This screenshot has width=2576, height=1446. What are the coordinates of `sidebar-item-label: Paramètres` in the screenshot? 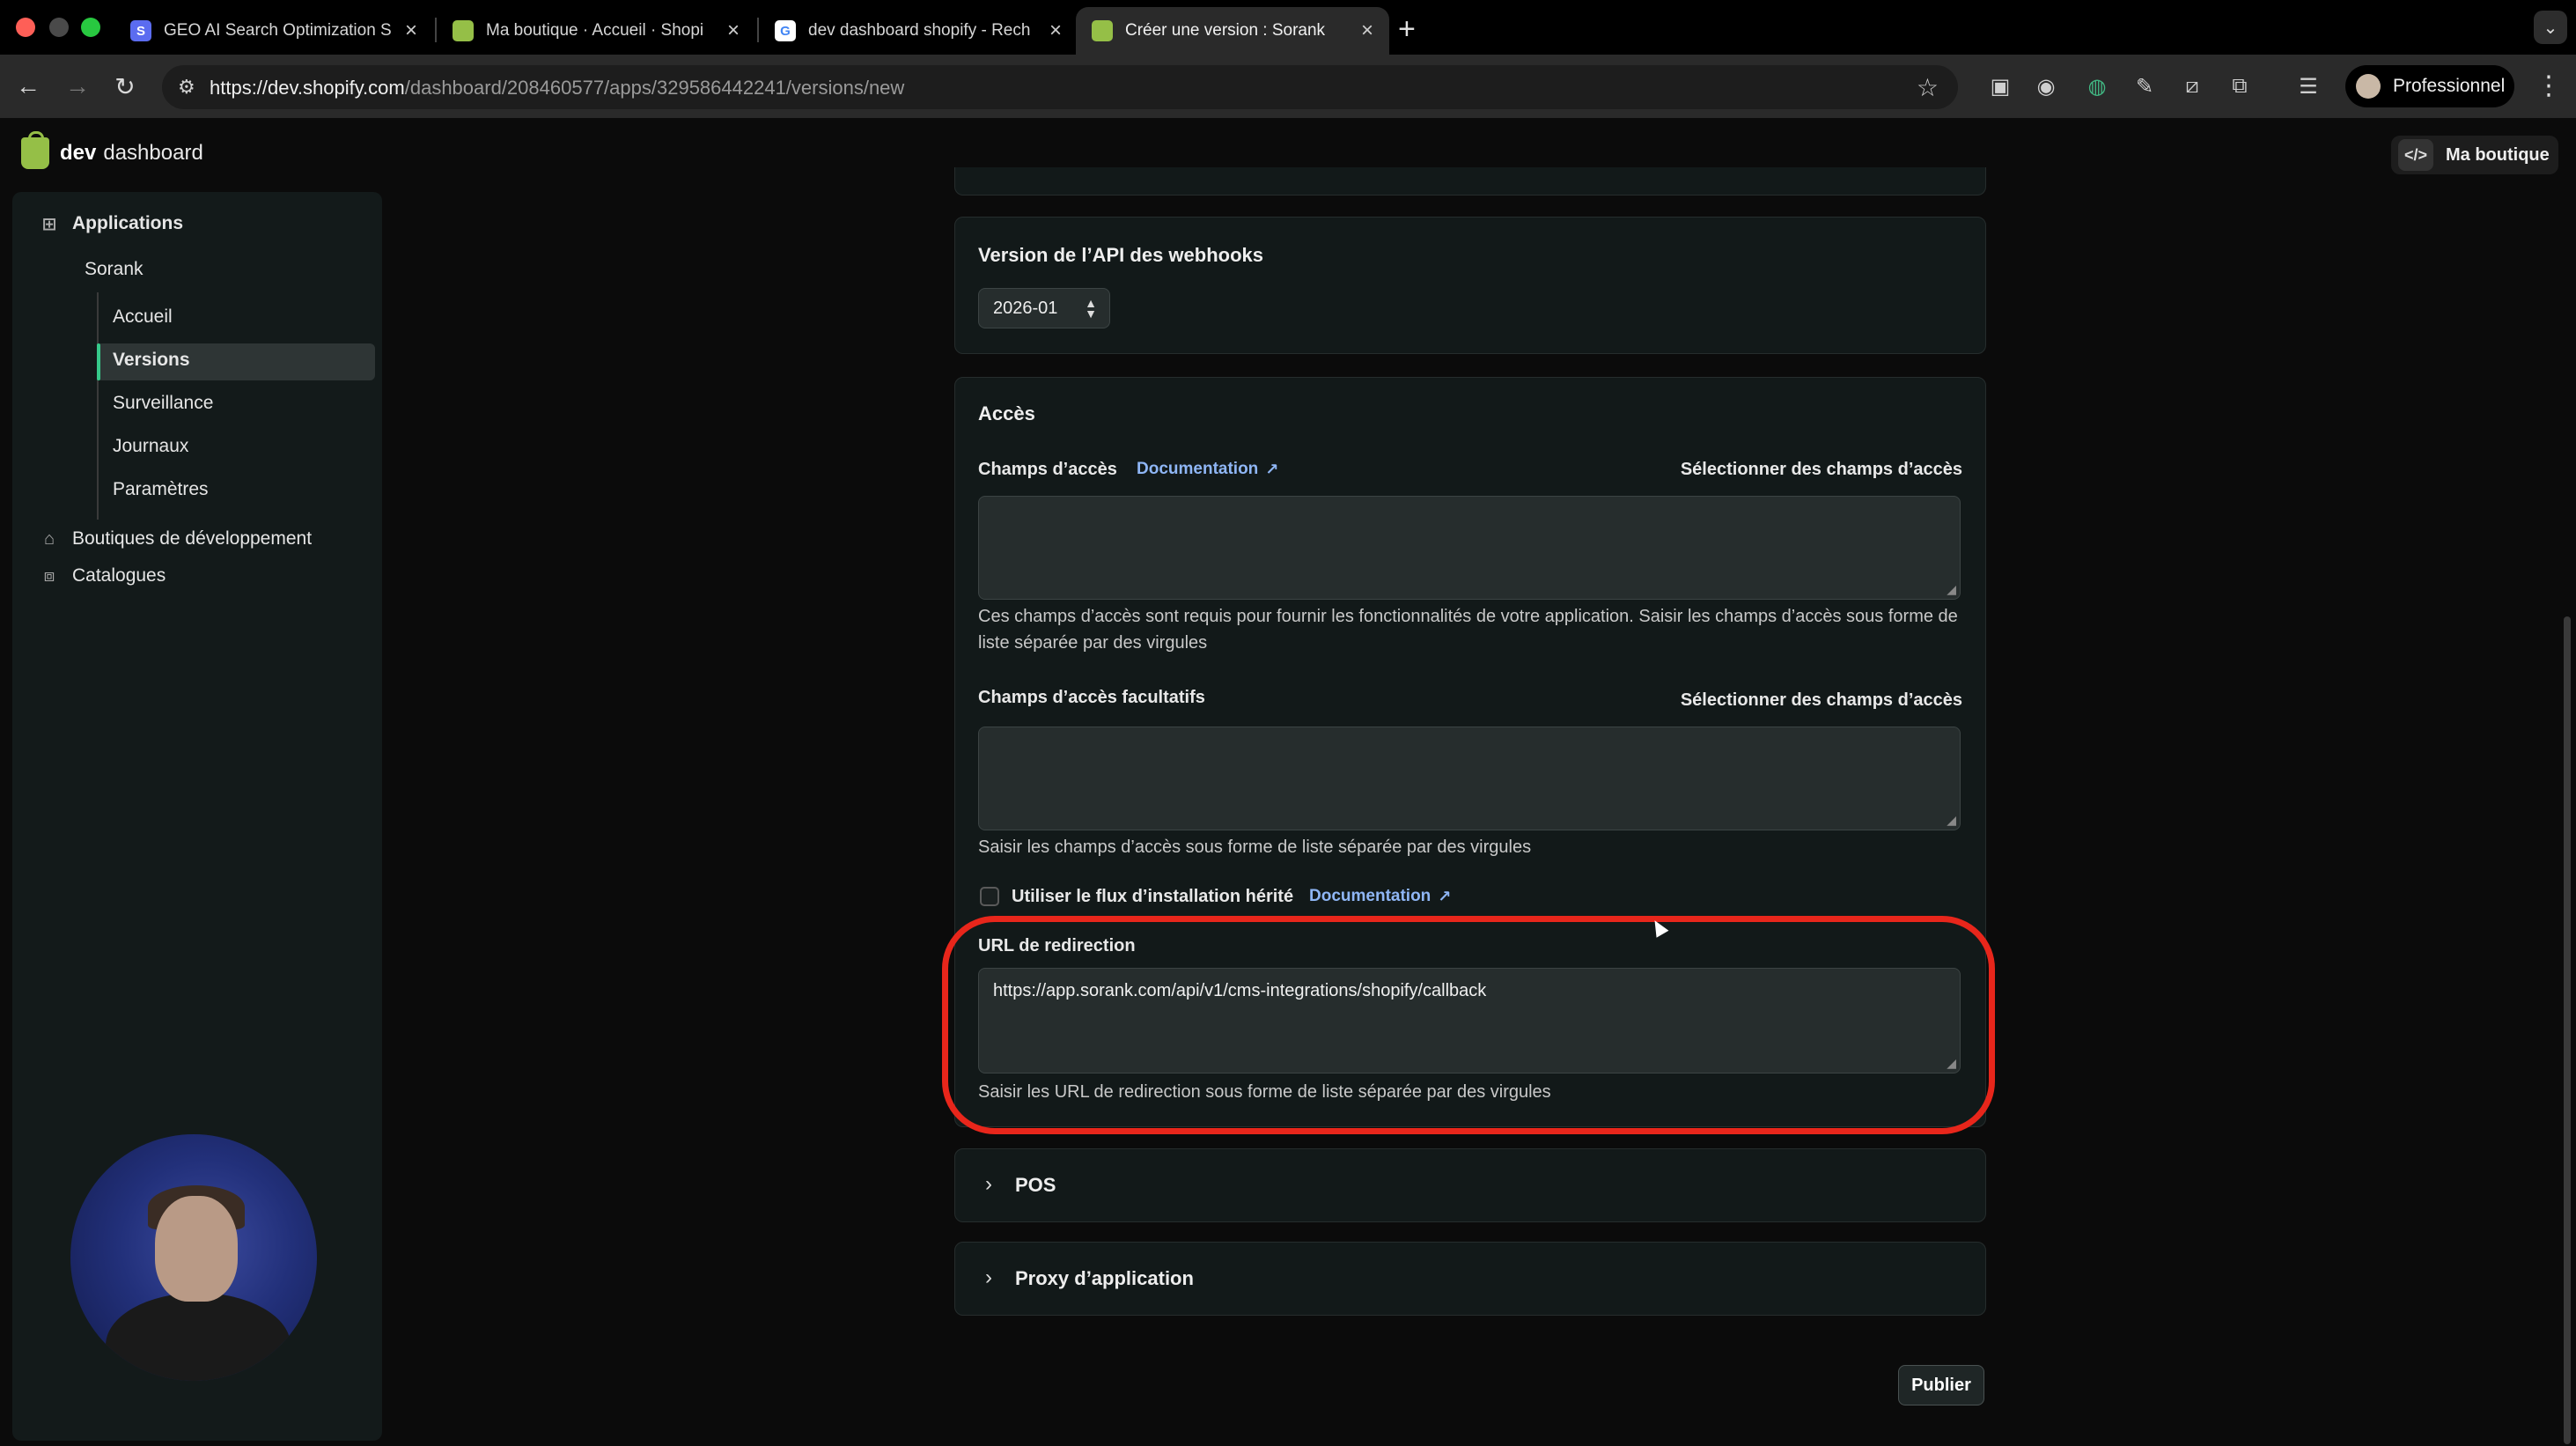 It's located at (161, 489).